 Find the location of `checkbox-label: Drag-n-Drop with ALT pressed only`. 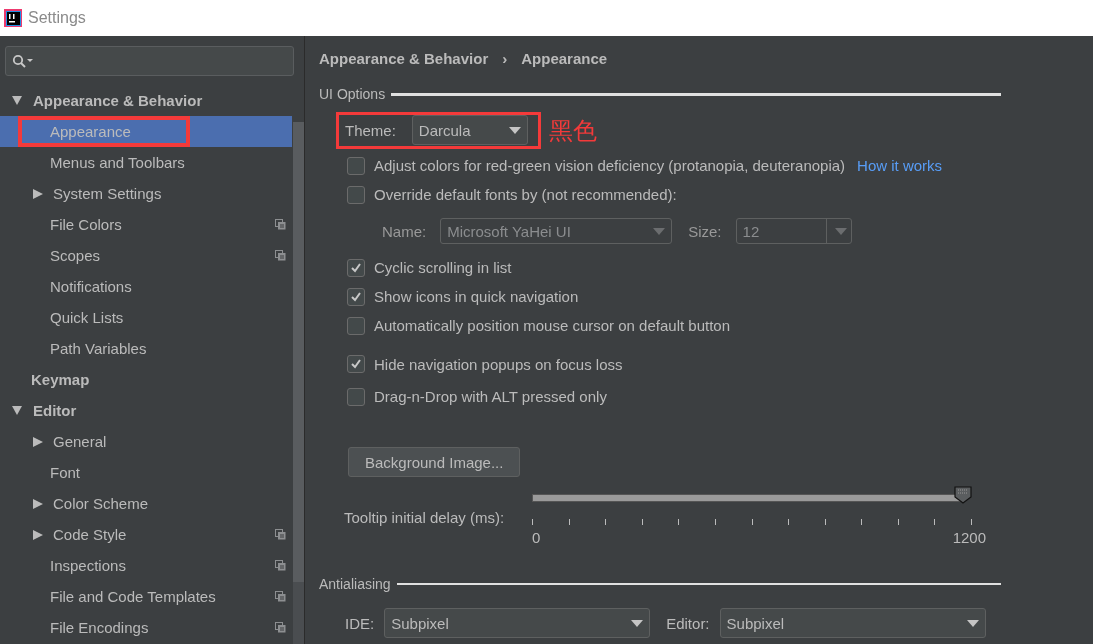

checkbox-label: Drag-n-Drop with ALT pressed only is located at coordinates (490, 396).